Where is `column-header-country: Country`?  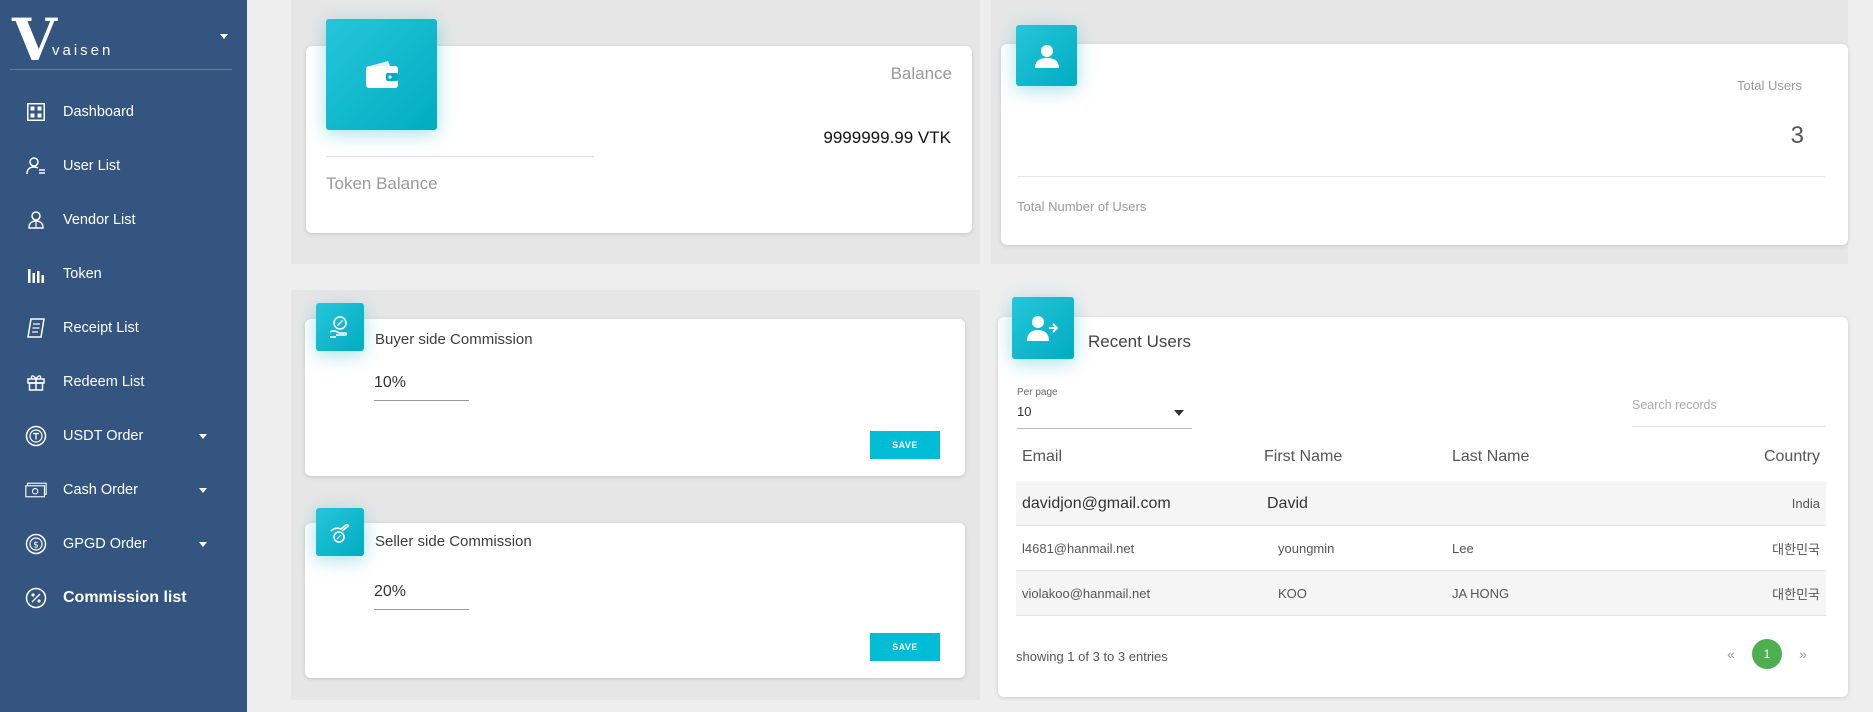 column-header-country: Country is located at coordinates (1792, 457).